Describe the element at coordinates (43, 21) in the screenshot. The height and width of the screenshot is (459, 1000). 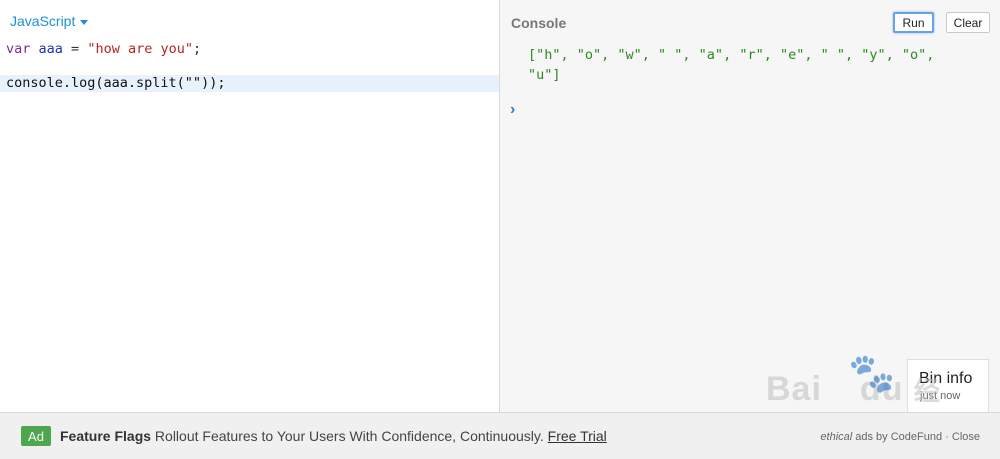
I see `language-label: JavaScript` at that location.